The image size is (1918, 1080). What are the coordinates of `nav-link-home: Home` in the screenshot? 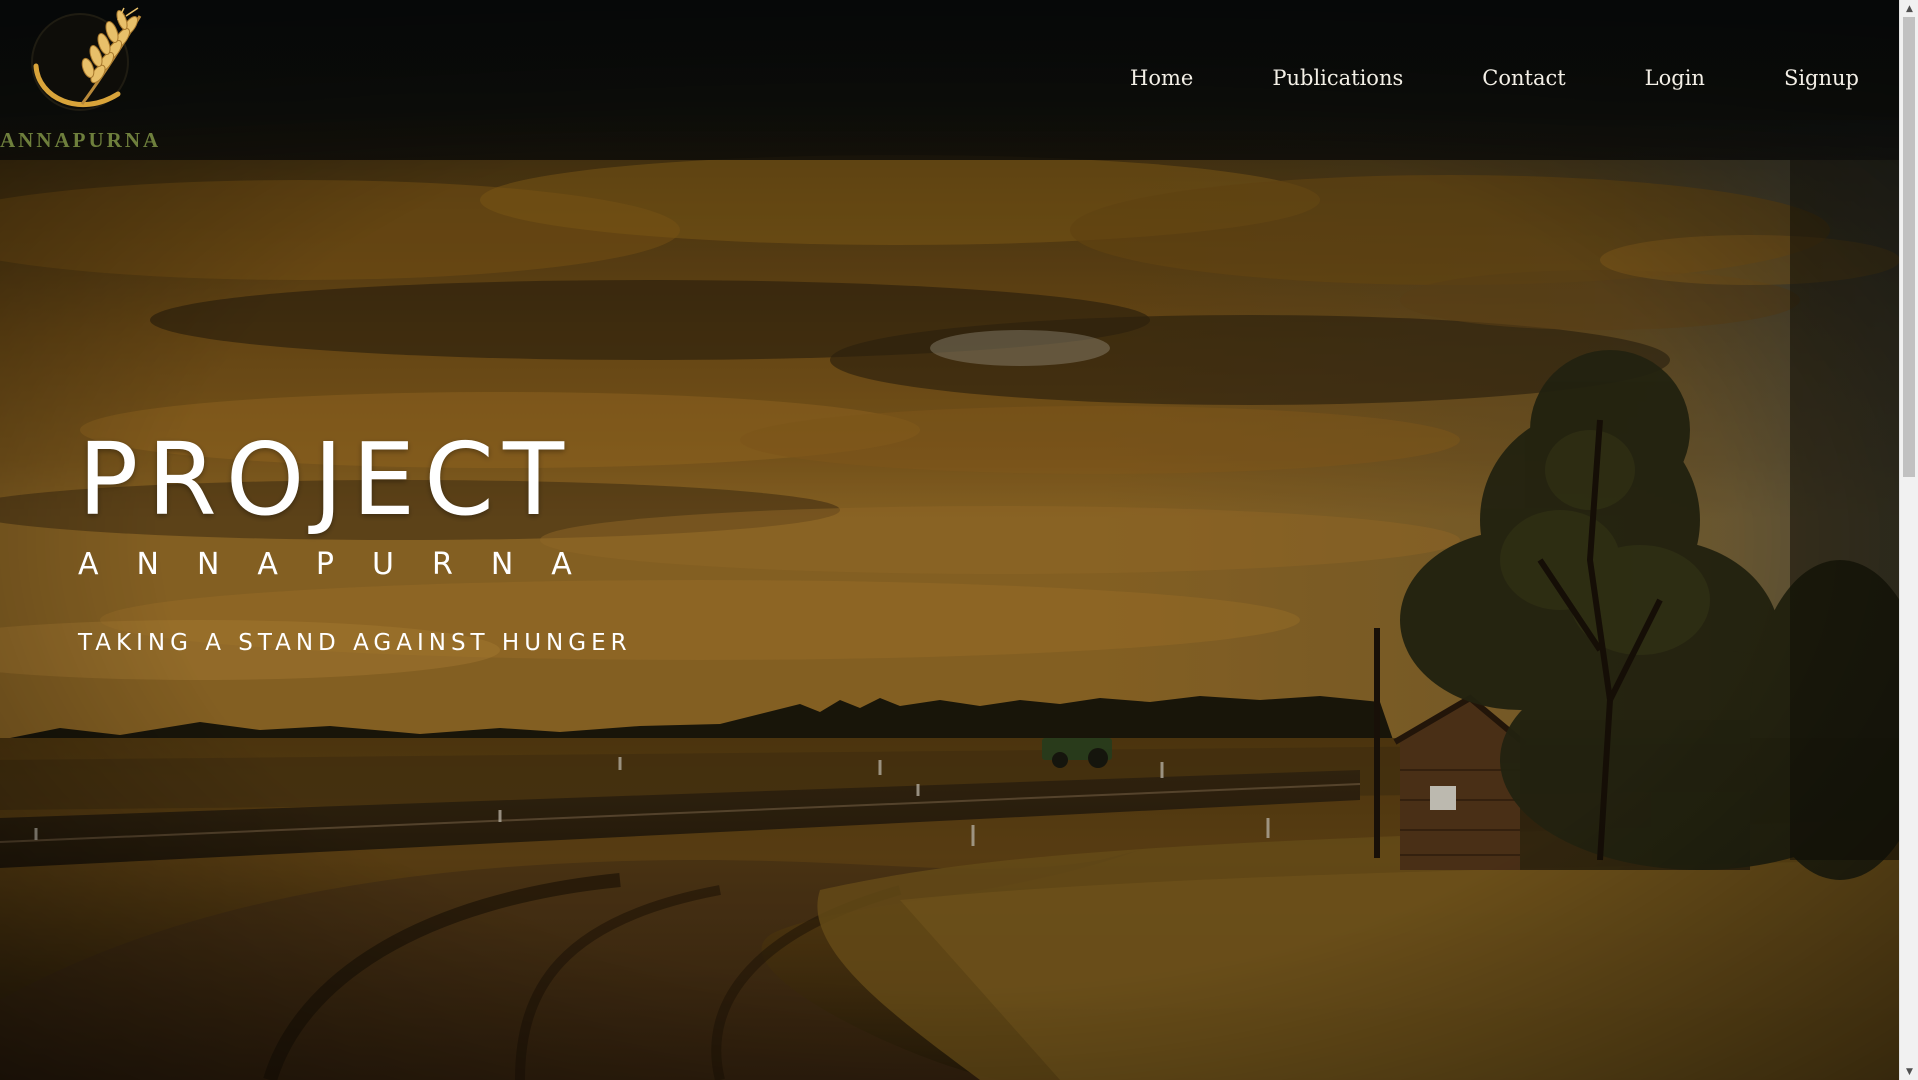 It's located at (1161, 78).